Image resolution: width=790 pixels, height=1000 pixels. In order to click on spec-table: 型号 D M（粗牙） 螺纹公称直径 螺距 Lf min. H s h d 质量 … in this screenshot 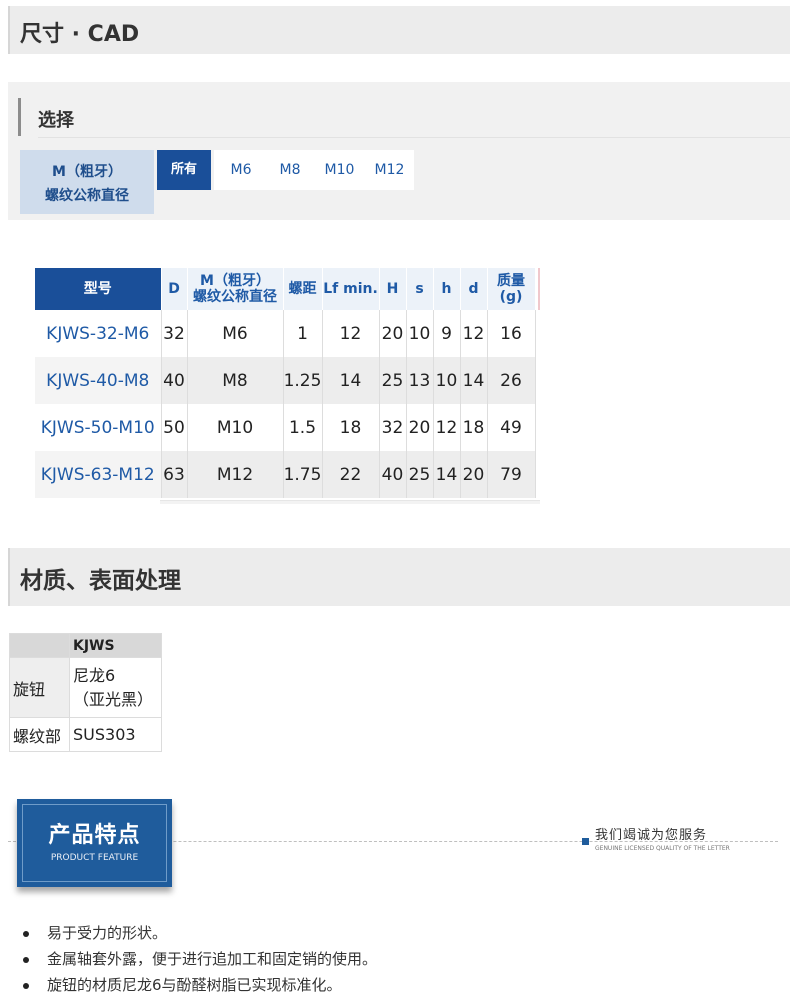, I will do `click(285, 383)`.